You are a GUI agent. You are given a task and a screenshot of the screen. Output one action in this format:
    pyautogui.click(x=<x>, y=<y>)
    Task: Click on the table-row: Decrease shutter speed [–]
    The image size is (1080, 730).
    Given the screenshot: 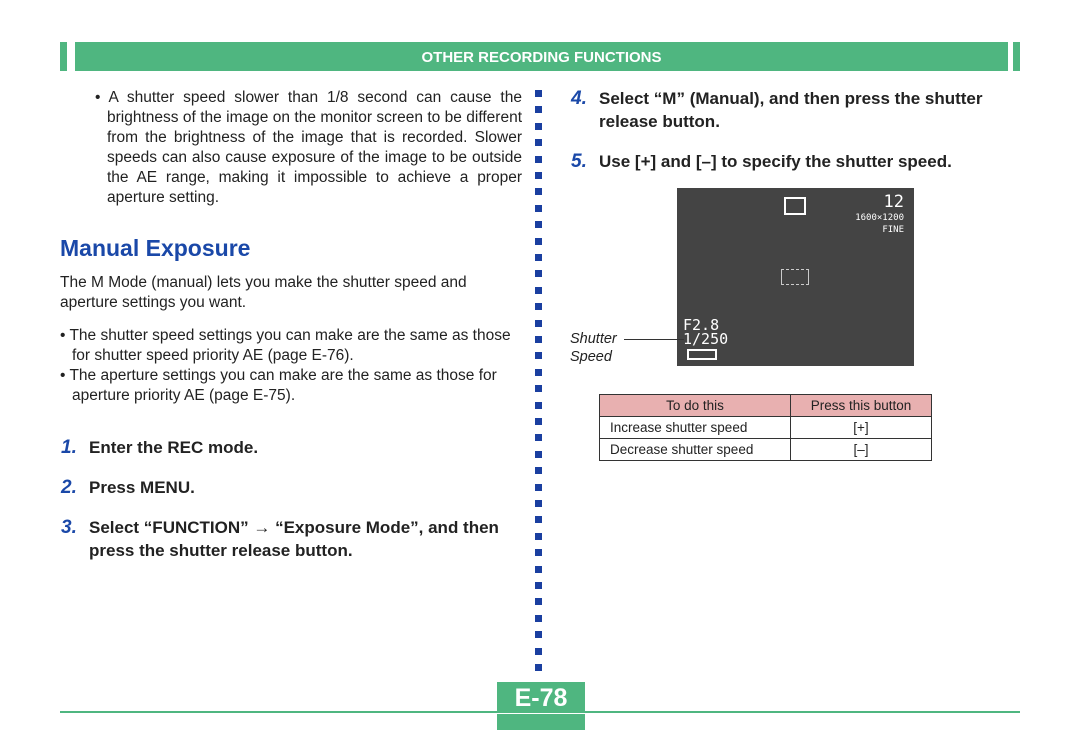 What is the action you would take?
    pyautogui.click(x=765, y=449)
    